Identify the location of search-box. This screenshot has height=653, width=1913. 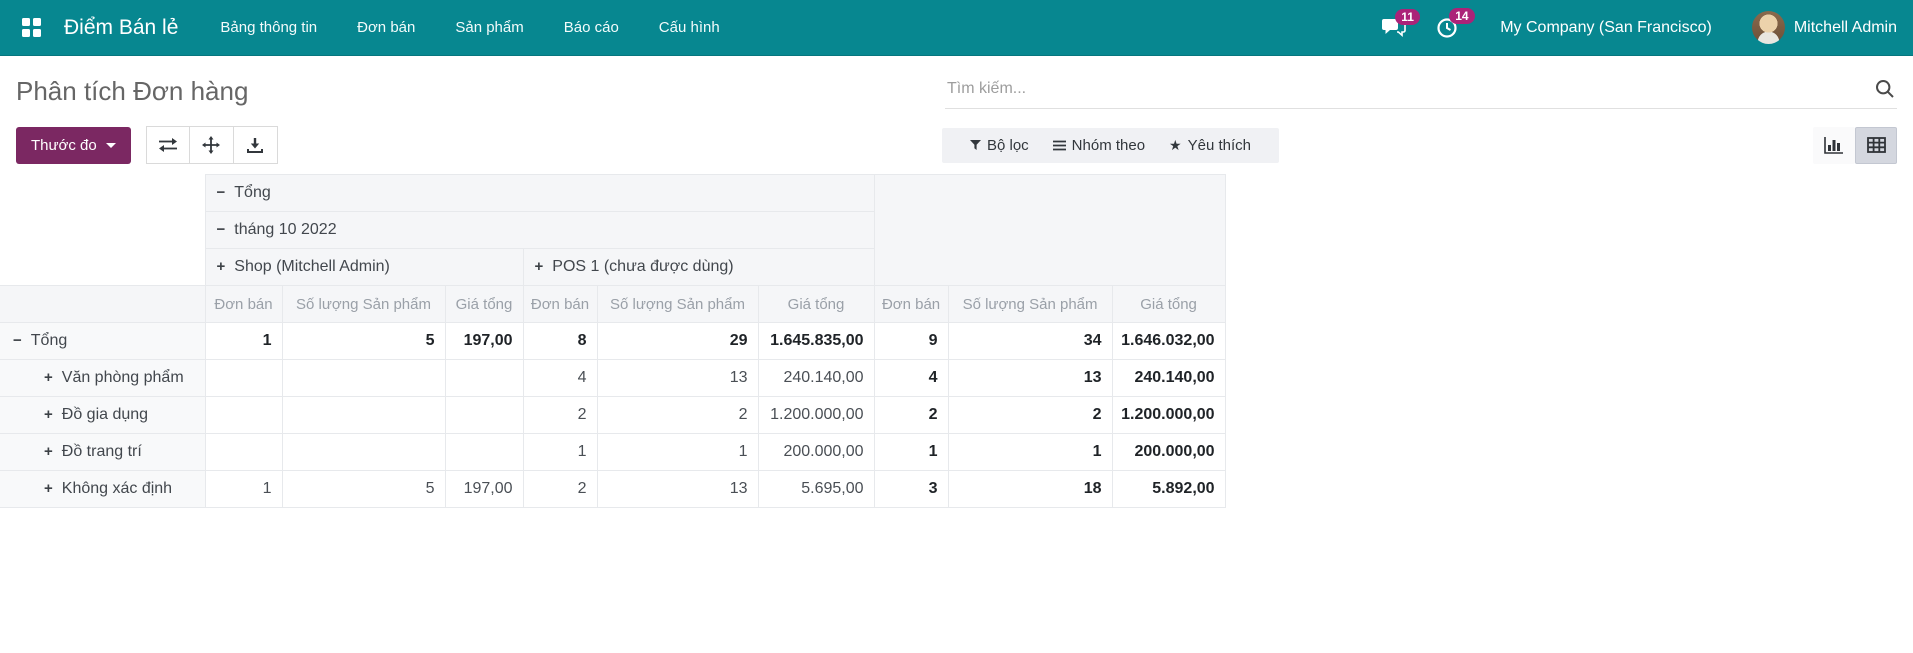
(1421, 92).